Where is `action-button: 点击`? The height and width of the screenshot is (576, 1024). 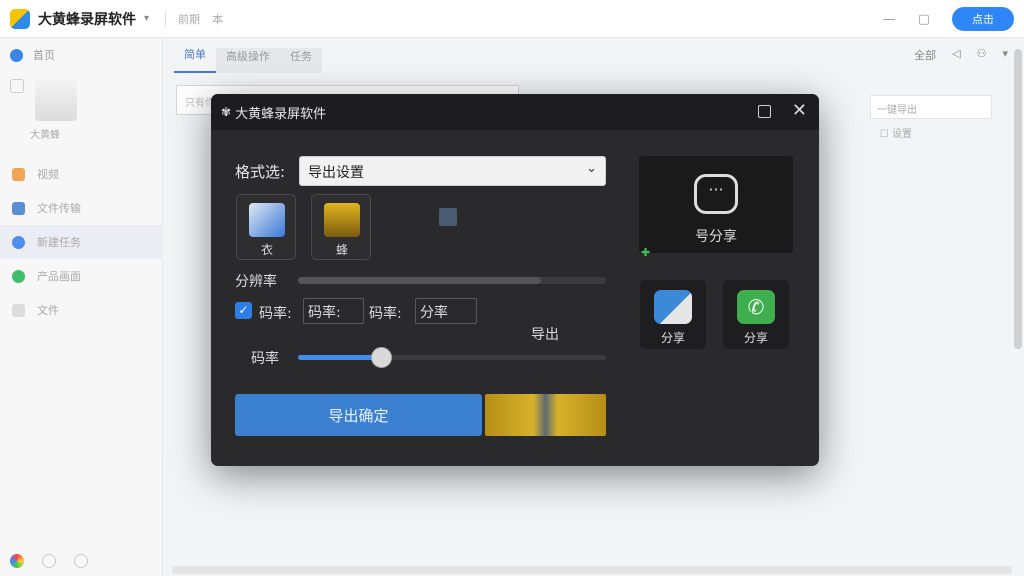
action-button: 点击 is located at coordinates (983, 19).